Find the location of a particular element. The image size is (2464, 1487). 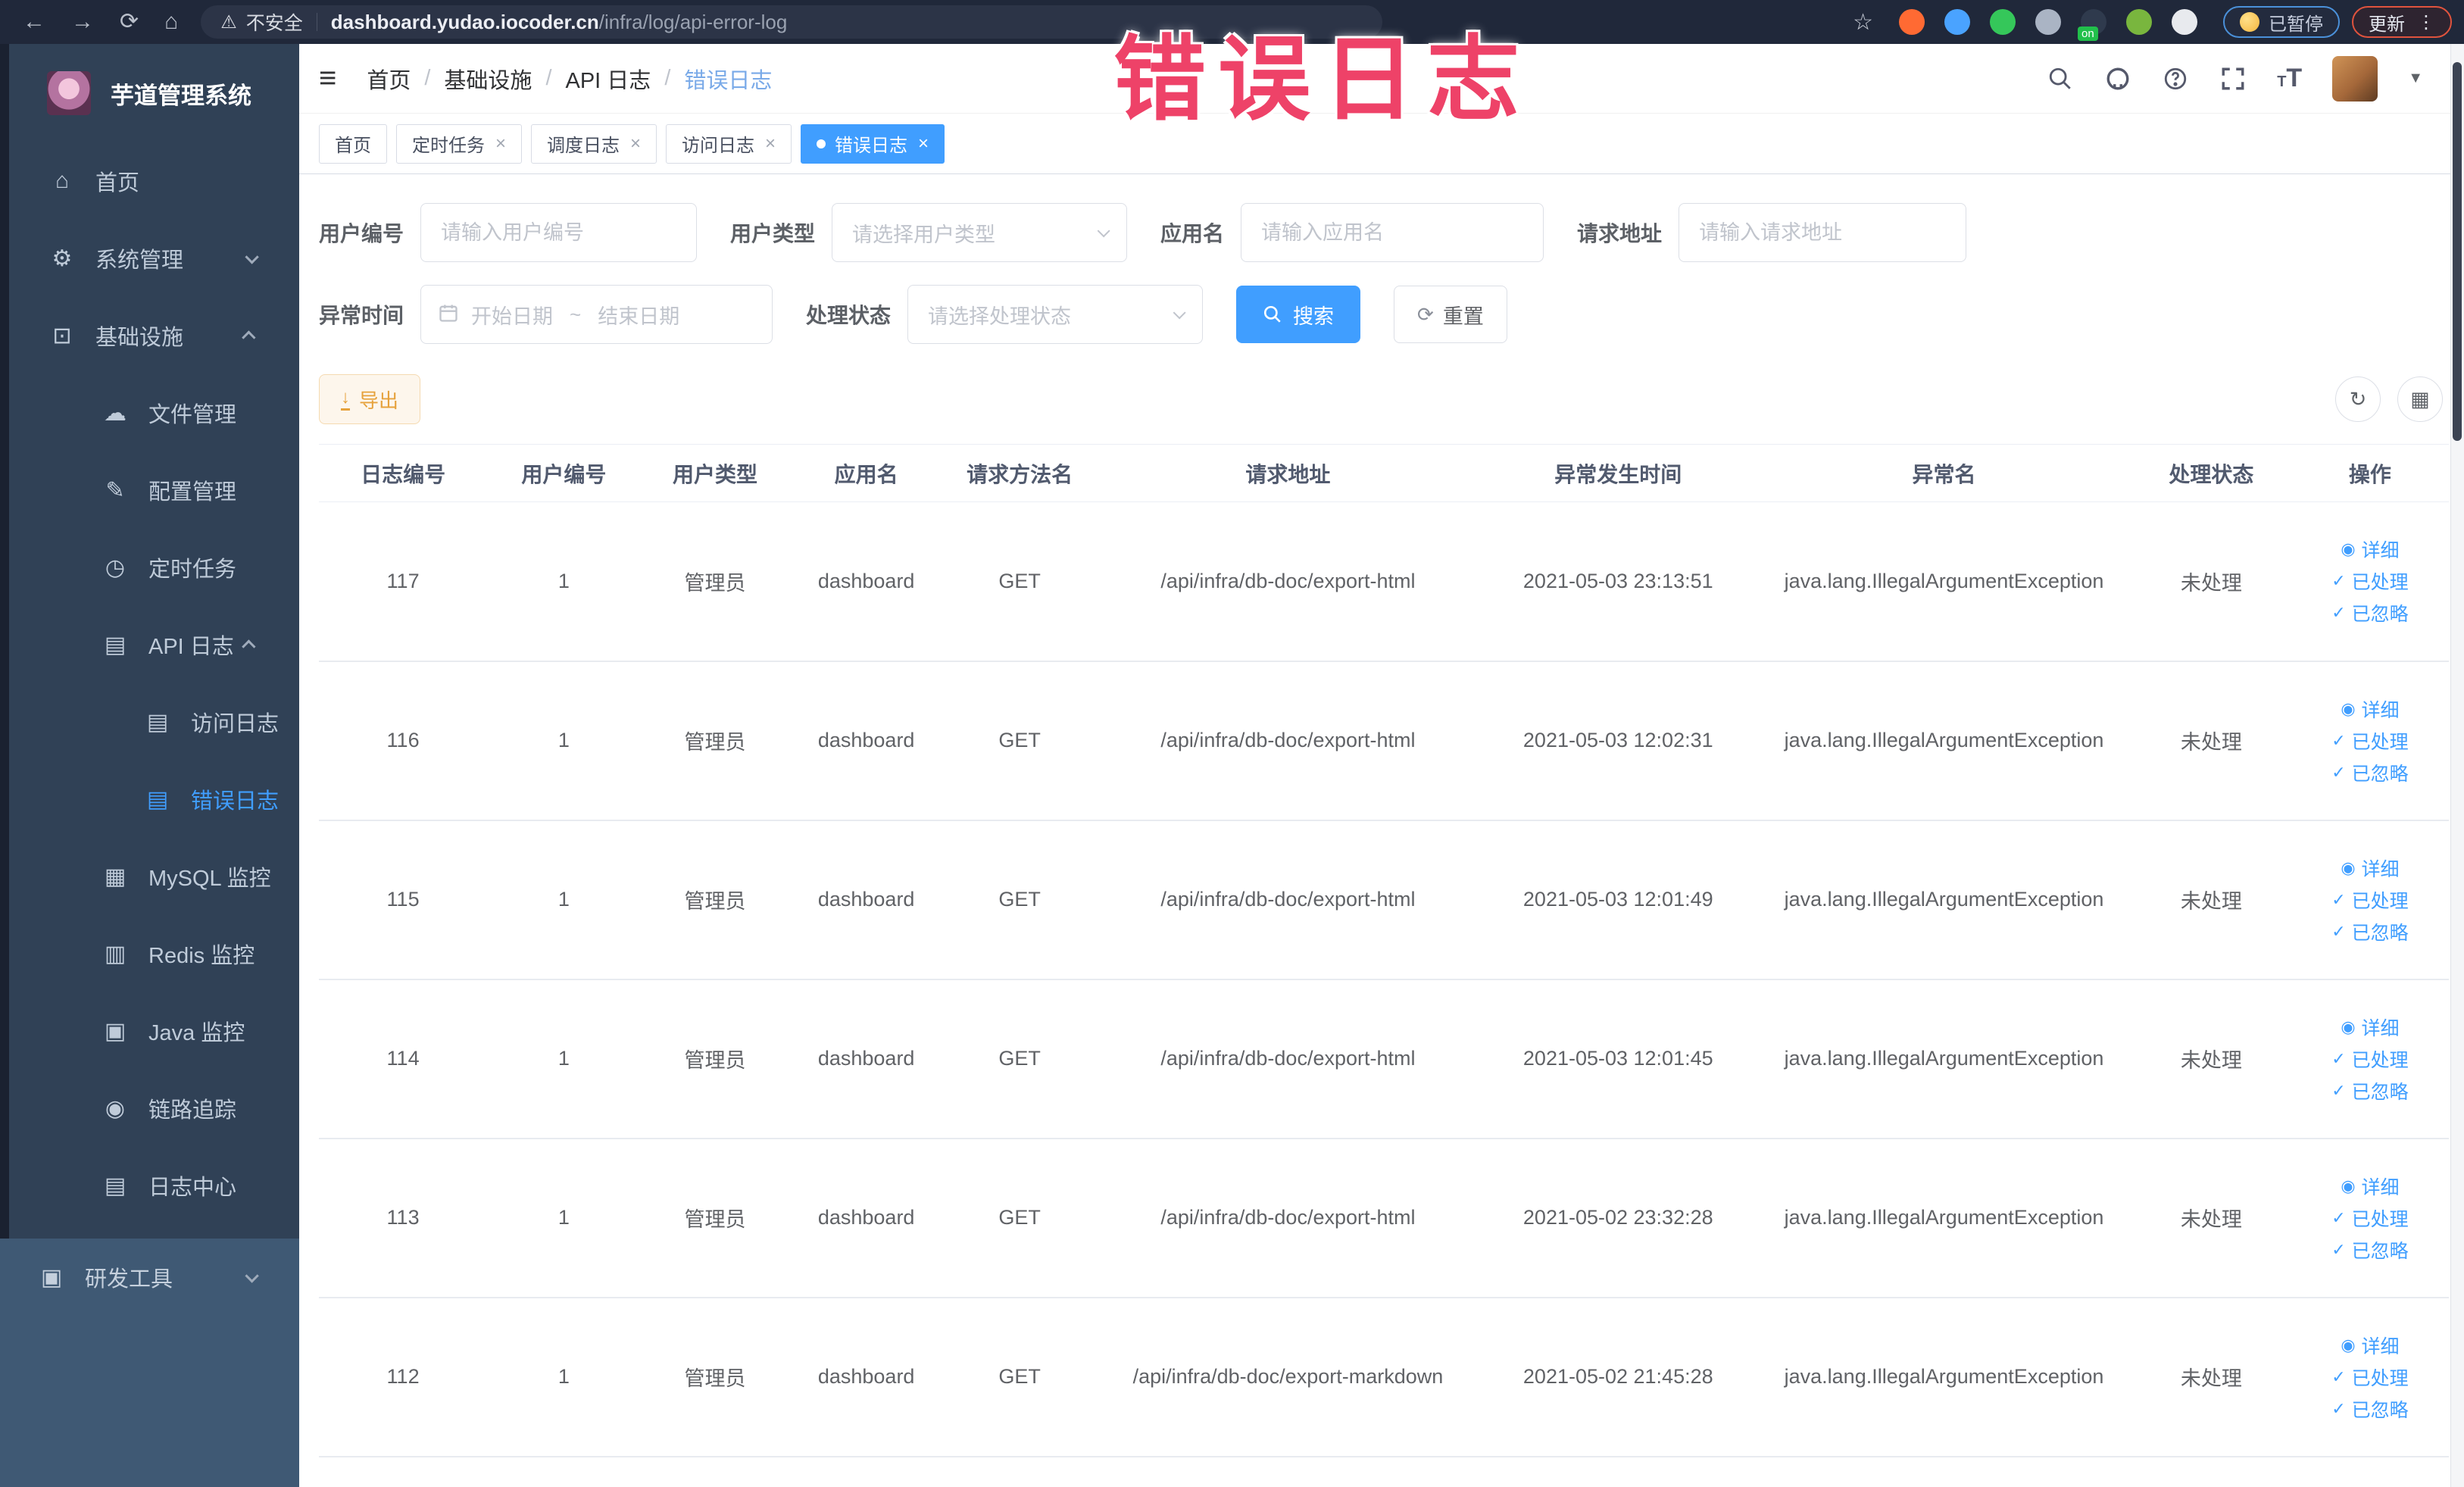

breadcrumb-item: API 日志 is located at coordinates (608, 79).